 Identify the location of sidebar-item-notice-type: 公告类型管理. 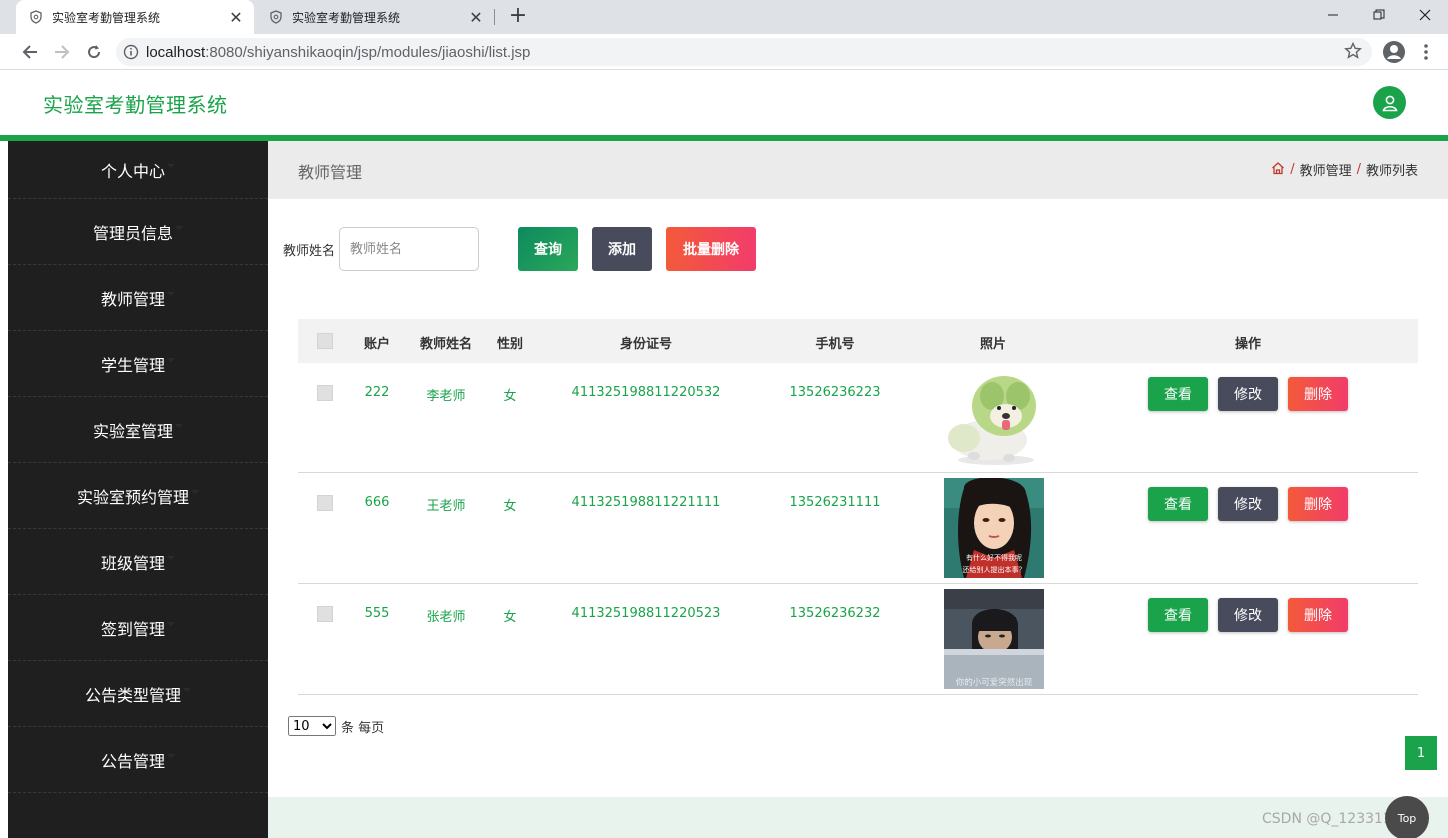
(138, 694).